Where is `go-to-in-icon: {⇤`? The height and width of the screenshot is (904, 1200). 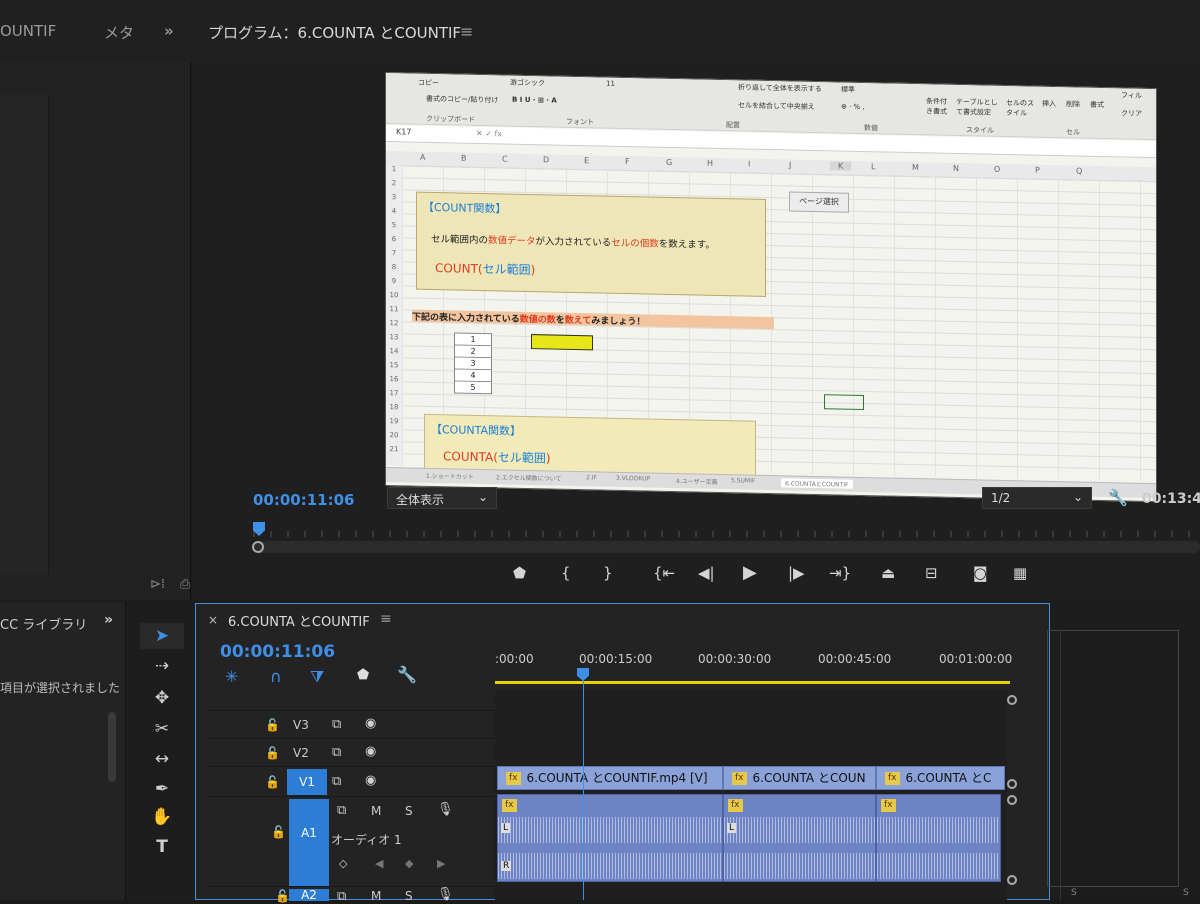
go-to-in-icon: {⇤ is located at coordinates (664, 573).